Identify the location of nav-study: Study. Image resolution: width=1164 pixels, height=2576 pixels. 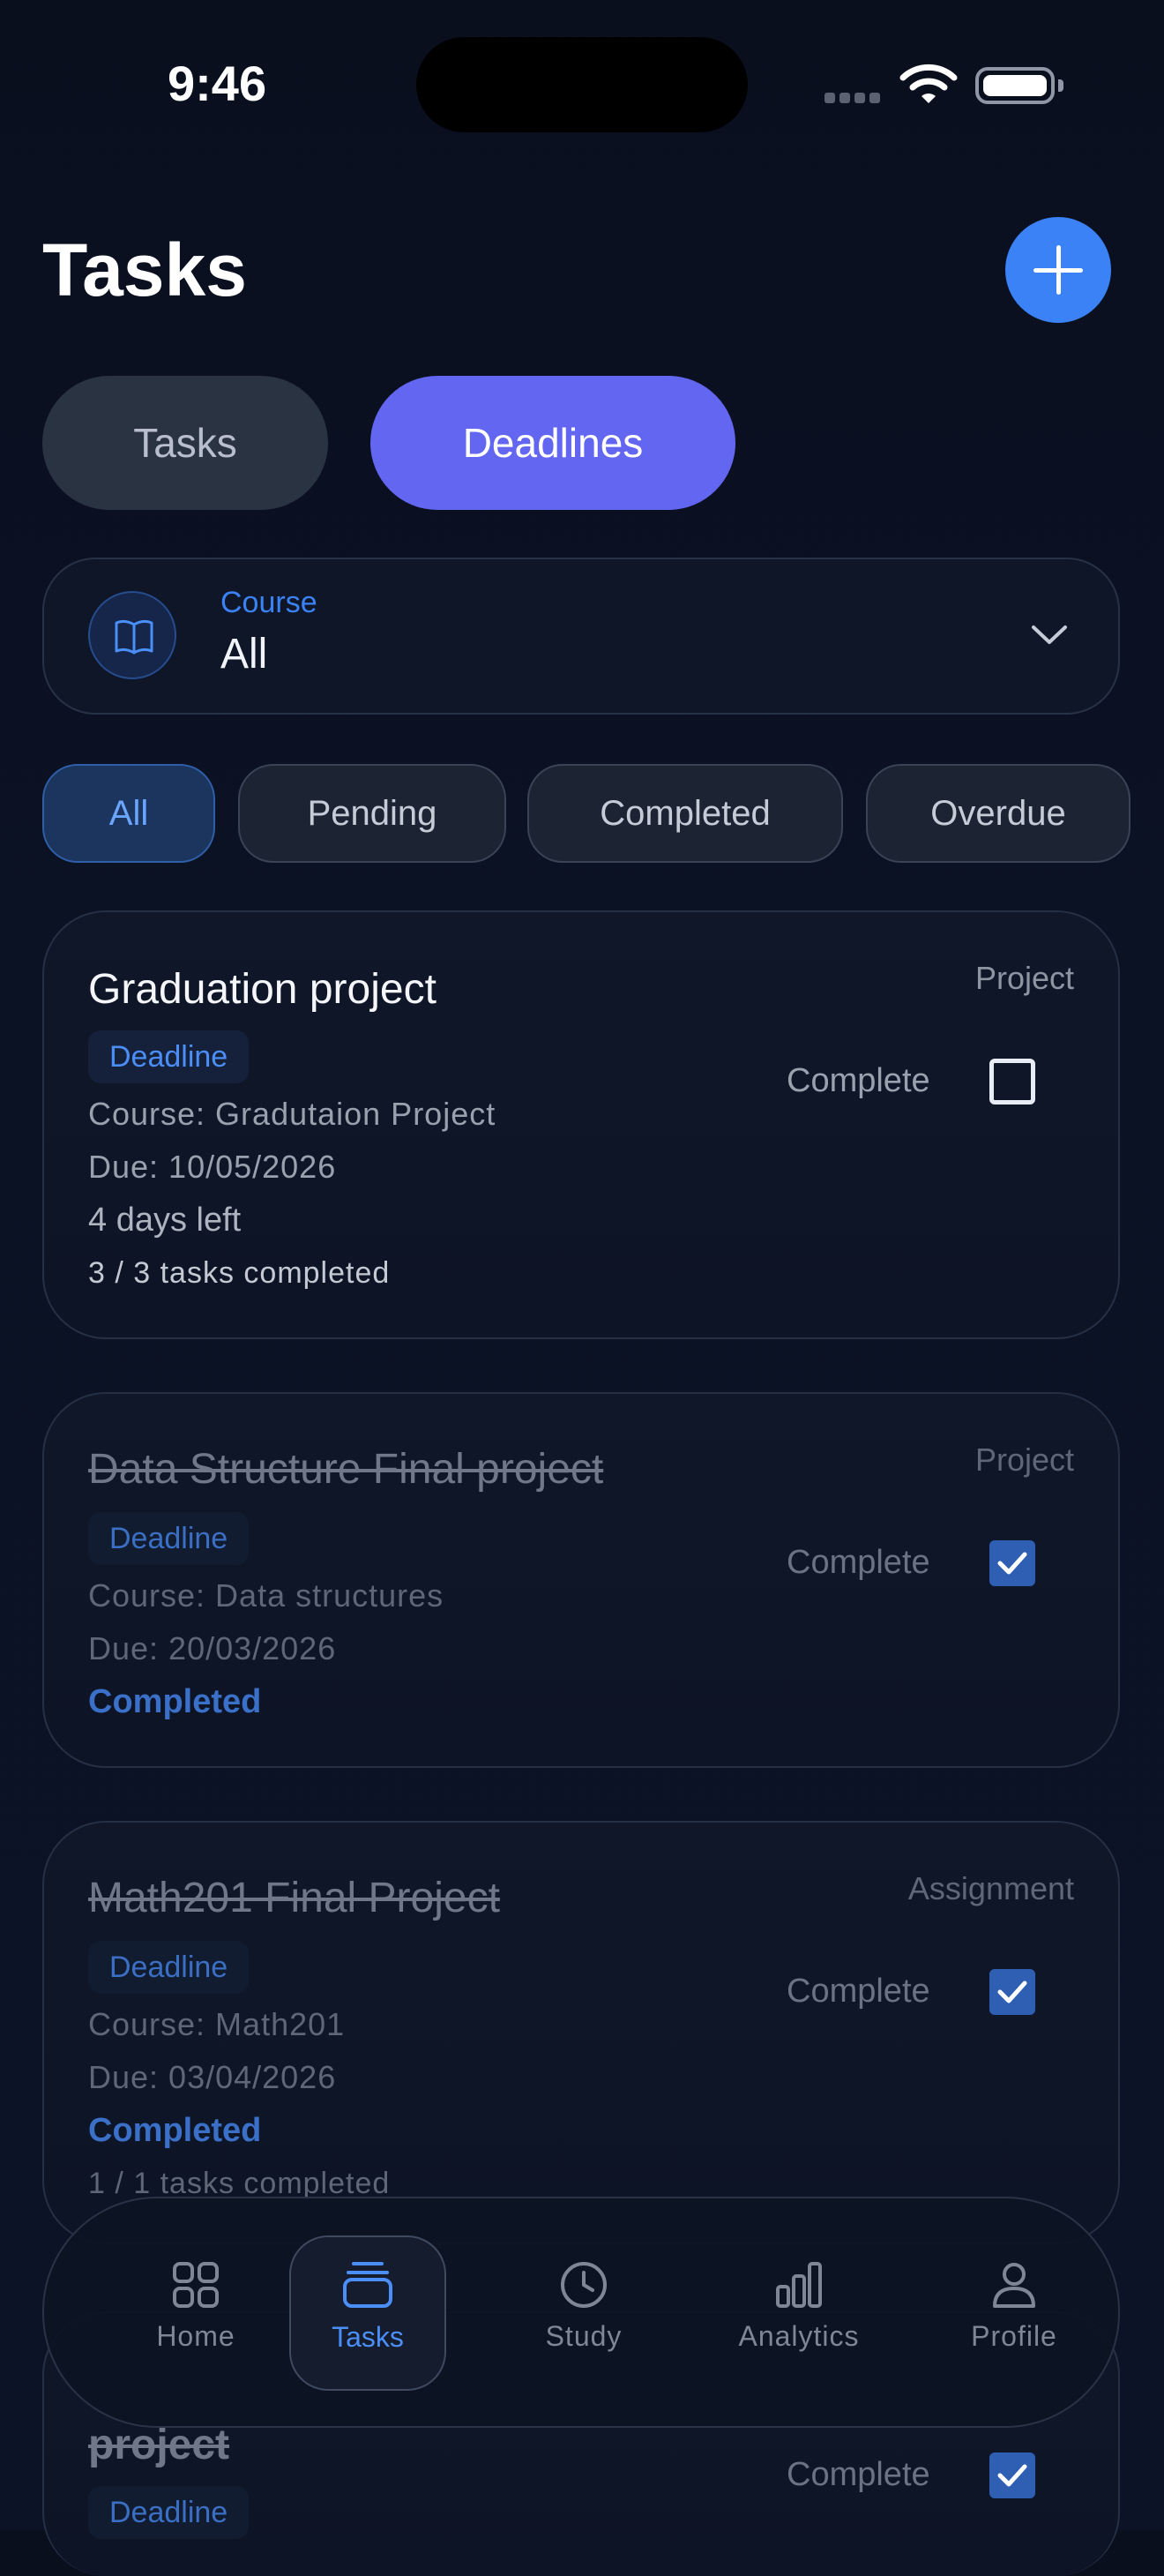
(583, 2306).